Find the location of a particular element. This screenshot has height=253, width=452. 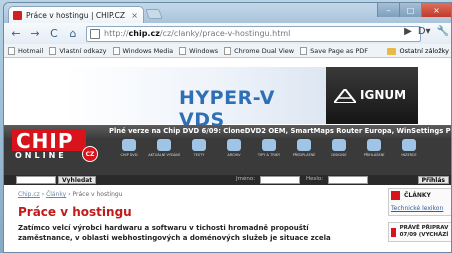

online-logo-text: ONLINE is located at coordinates (41, 155).